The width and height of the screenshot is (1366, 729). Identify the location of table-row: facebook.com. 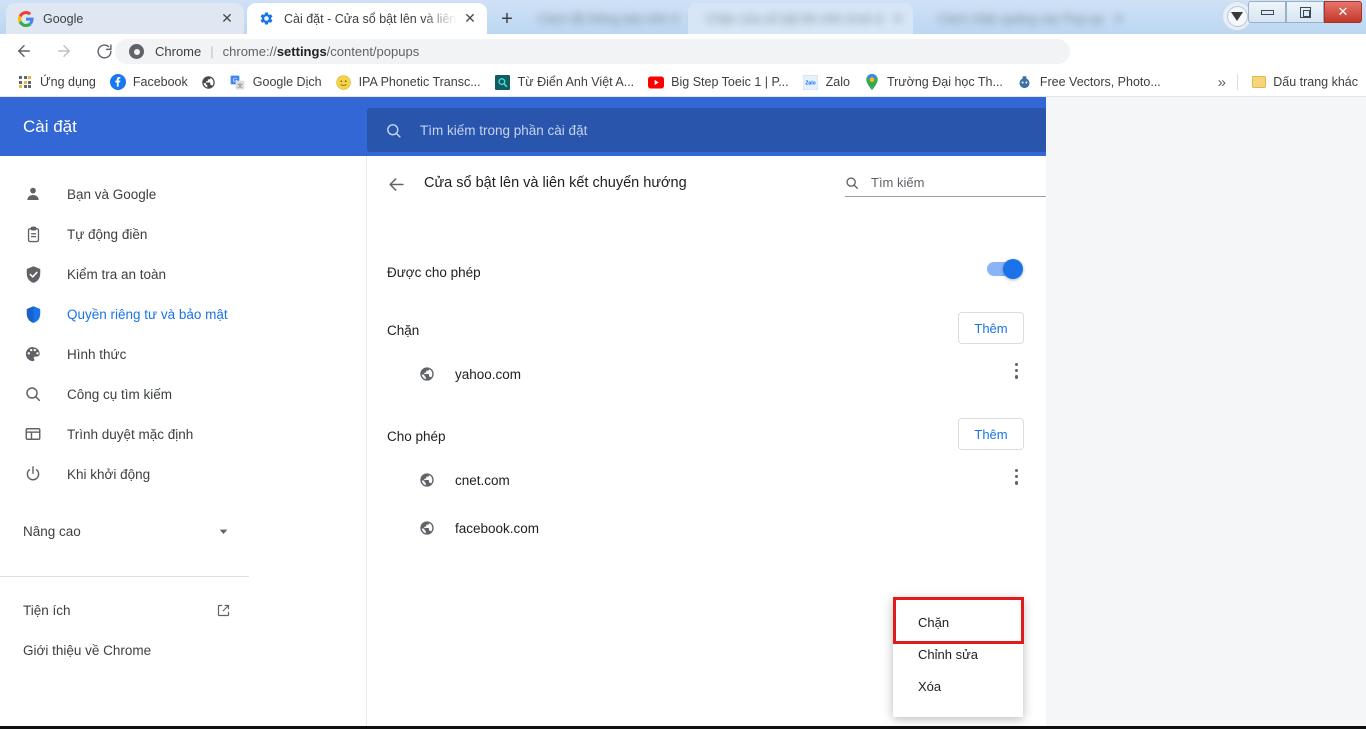
(706, 528).